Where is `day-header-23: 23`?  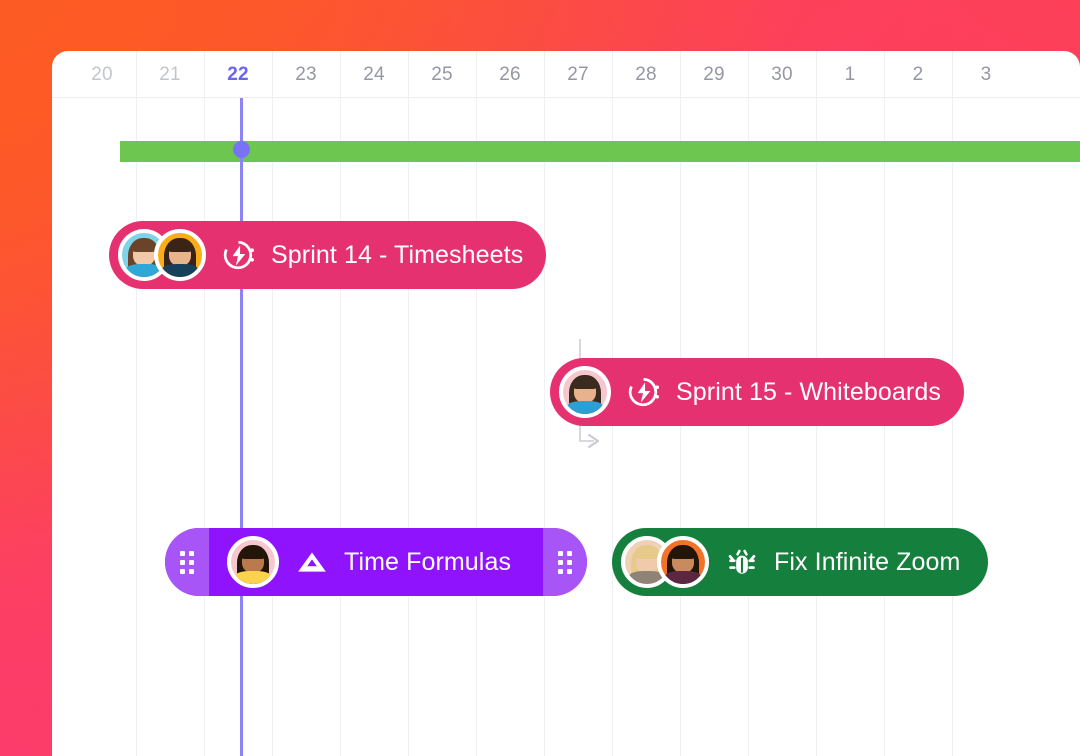 day-header-23: 23 is located at coordinates (306, 74).